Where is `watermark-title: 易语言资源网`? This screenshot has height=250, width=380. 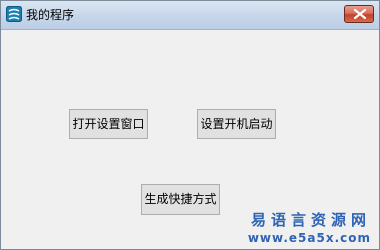
watermark-title: 易语言资源网 is located at coordinates (310, 220).